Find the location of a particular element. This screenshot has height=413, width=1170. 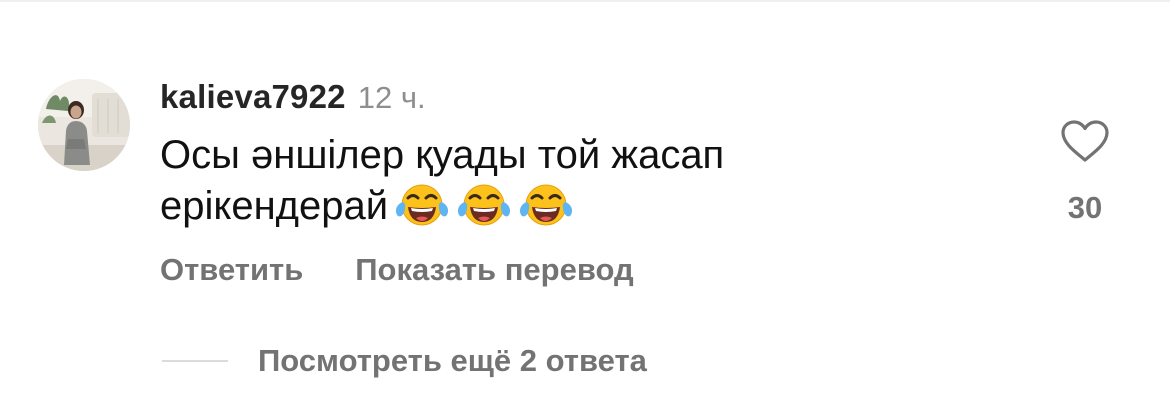

avatar-photo is located at coordinates (84, 125).